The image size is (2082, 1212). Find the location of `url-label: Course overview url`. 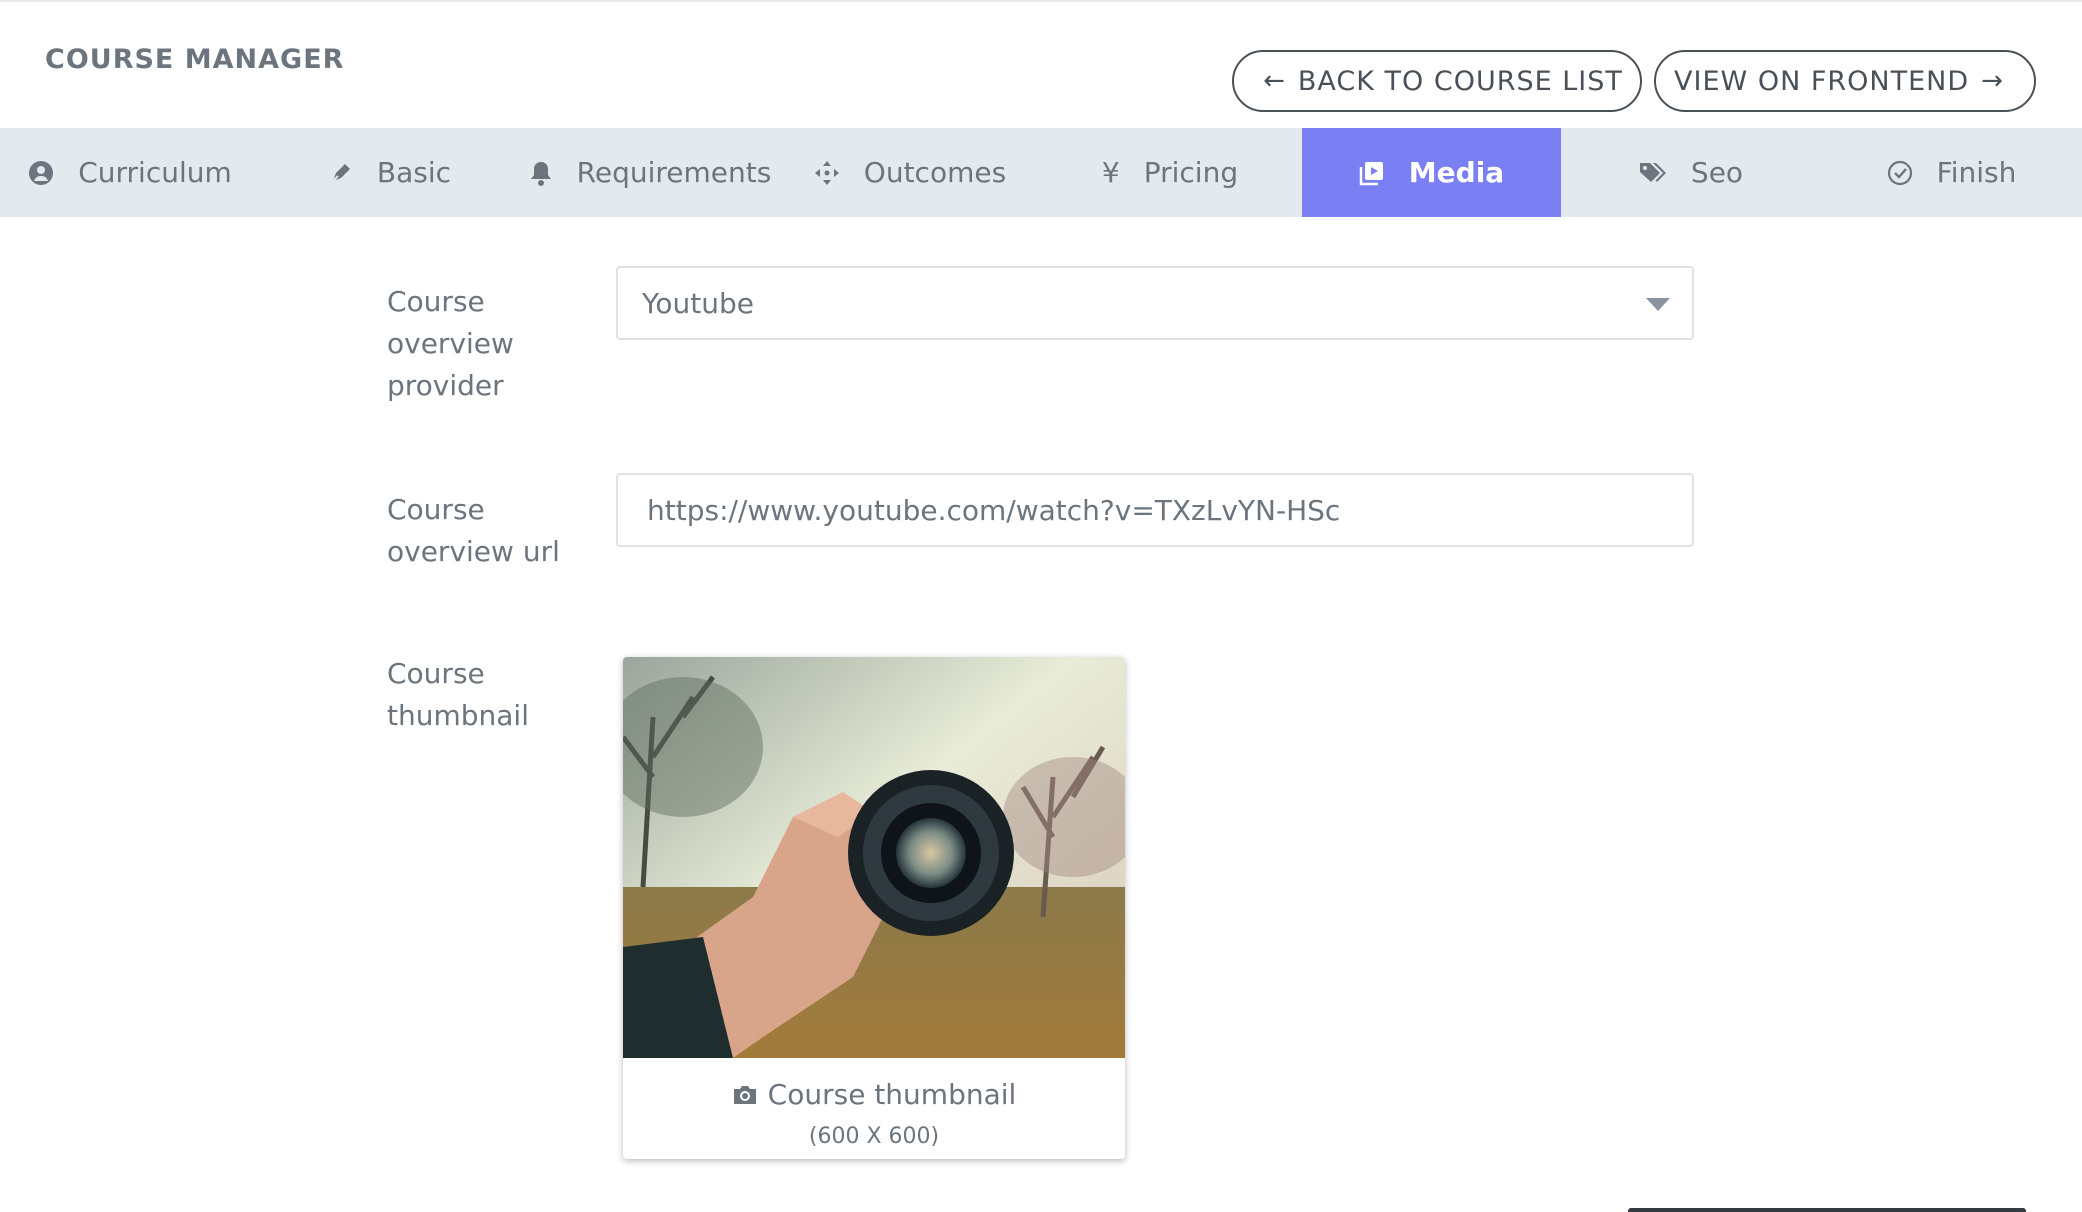

url-label: Course overview url is located at coordinates (473, 530).